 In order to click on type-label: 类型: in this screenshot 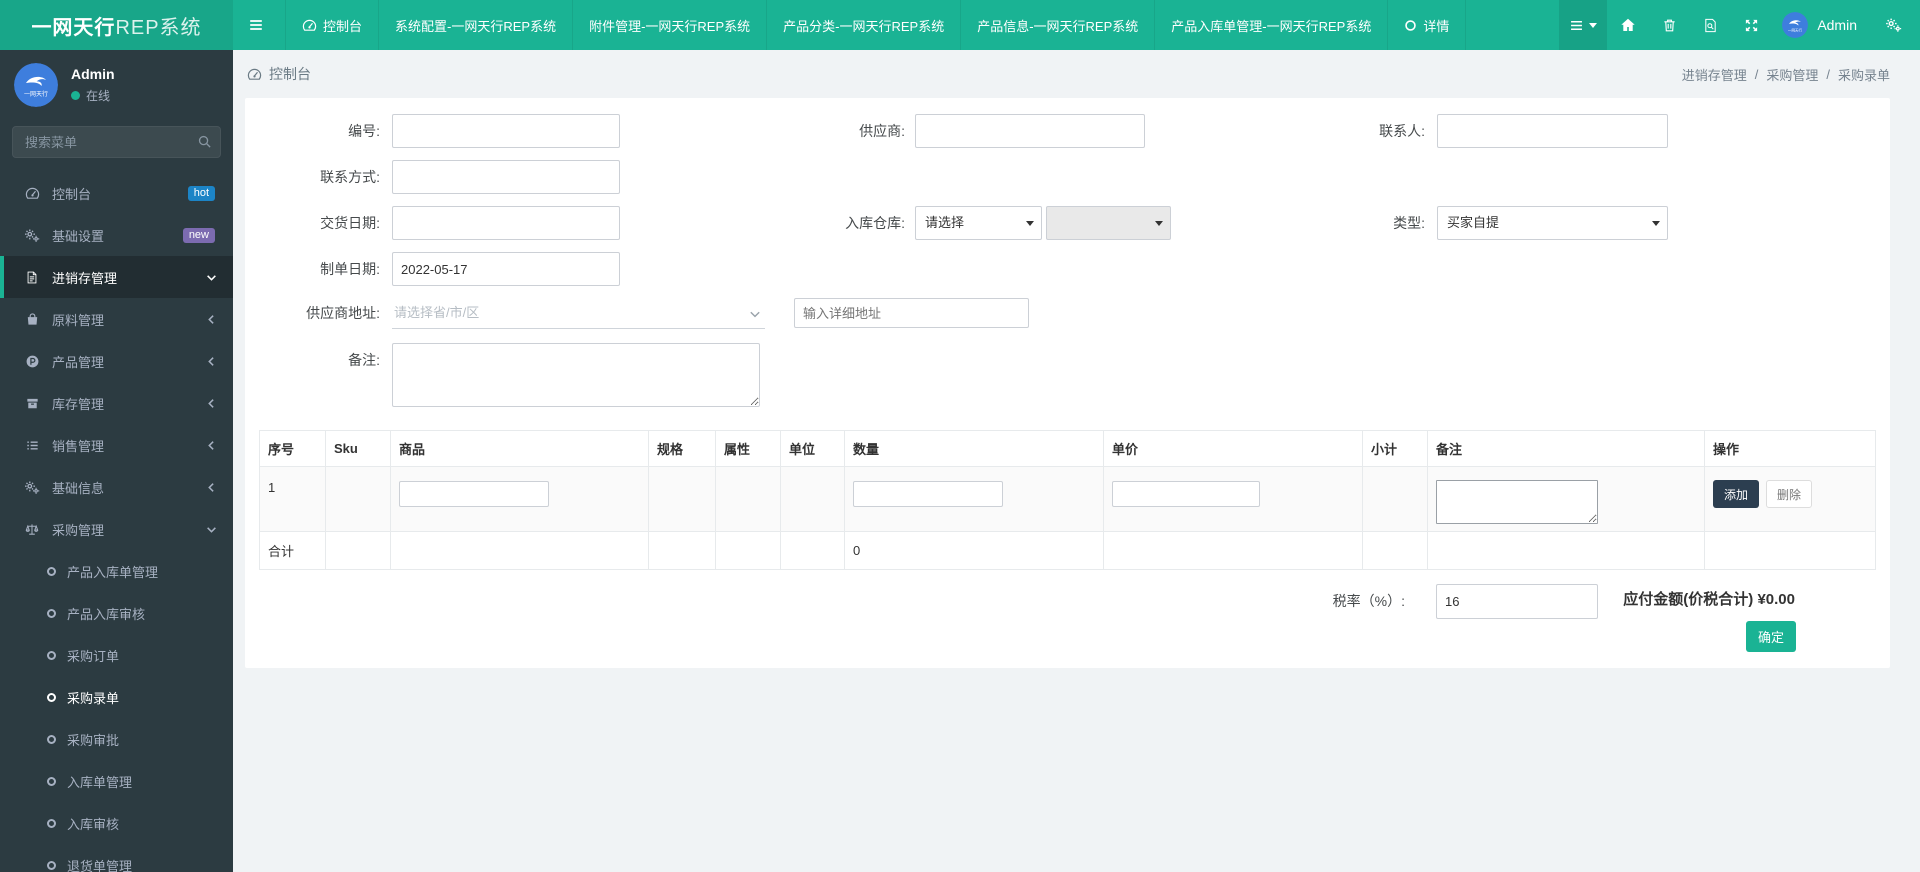, I will do `click(1409, 223)`.